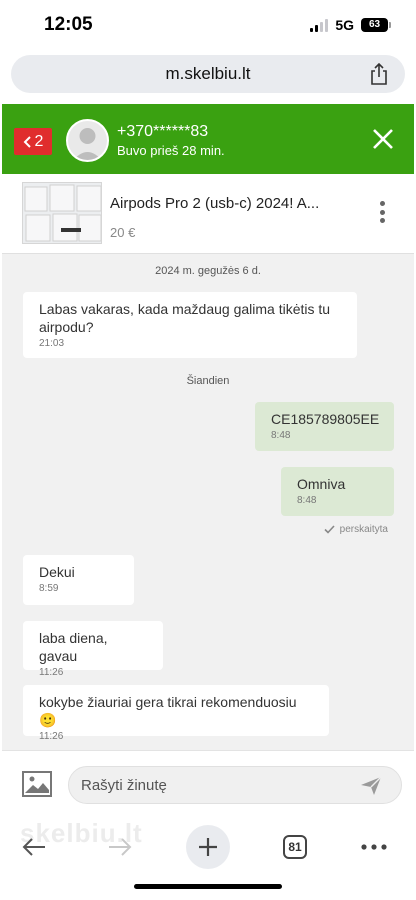 The image size is (416, 900). What do you see at coordinates (163, 131) in the screenshot?
I see `contact-name: +370******83` at bounding box center [163, 131].